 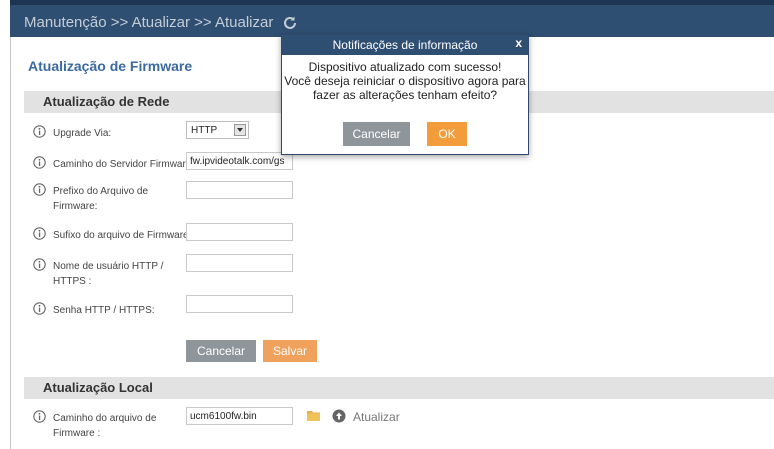 I want to click on section-title: Atualização Local, so click(x=98, y=387).